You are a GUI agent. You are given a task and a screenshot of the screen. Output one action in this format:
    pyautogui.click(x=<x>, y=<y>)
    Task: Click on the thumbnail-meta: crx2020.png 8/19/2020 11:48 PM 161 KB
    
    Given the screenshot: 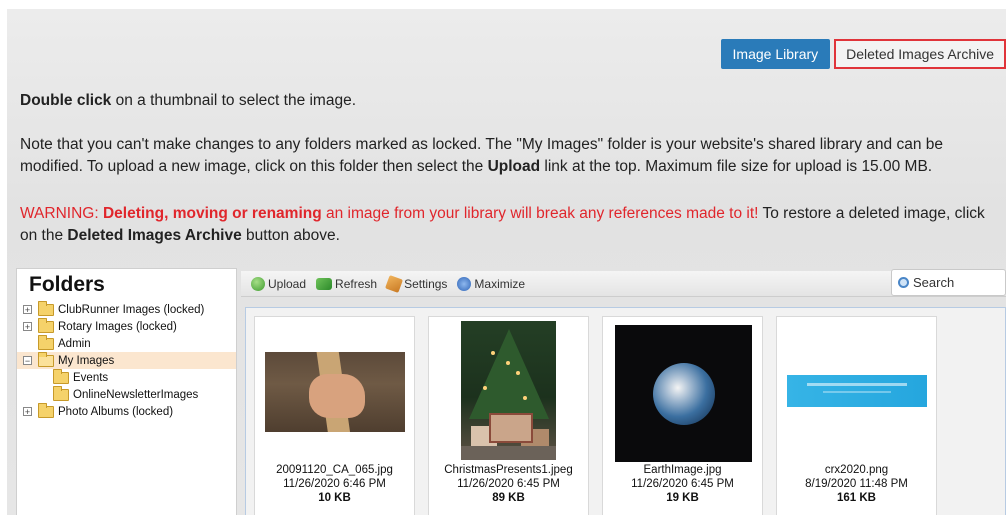 What is the action you would take?
    pyautogui.click(x=856, y=484)
    